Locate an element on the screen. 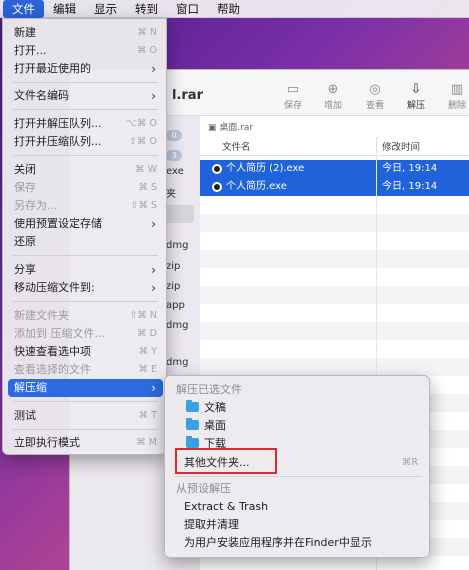  menu-item-view-selected: 查看选择的文件 ⌘ E is located at coordinates (85, 370).